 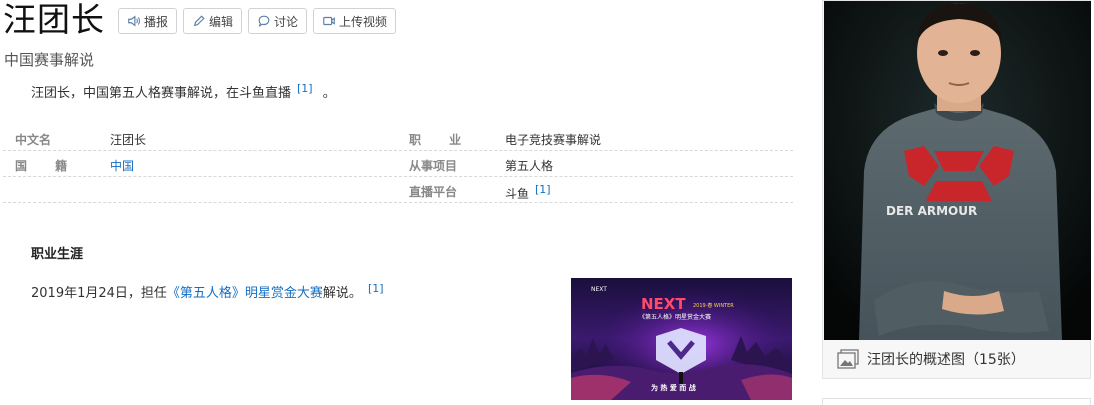 I want to click on toolbar: 播报 编辑 讨论 上传视频, so click(x=257, y=21).